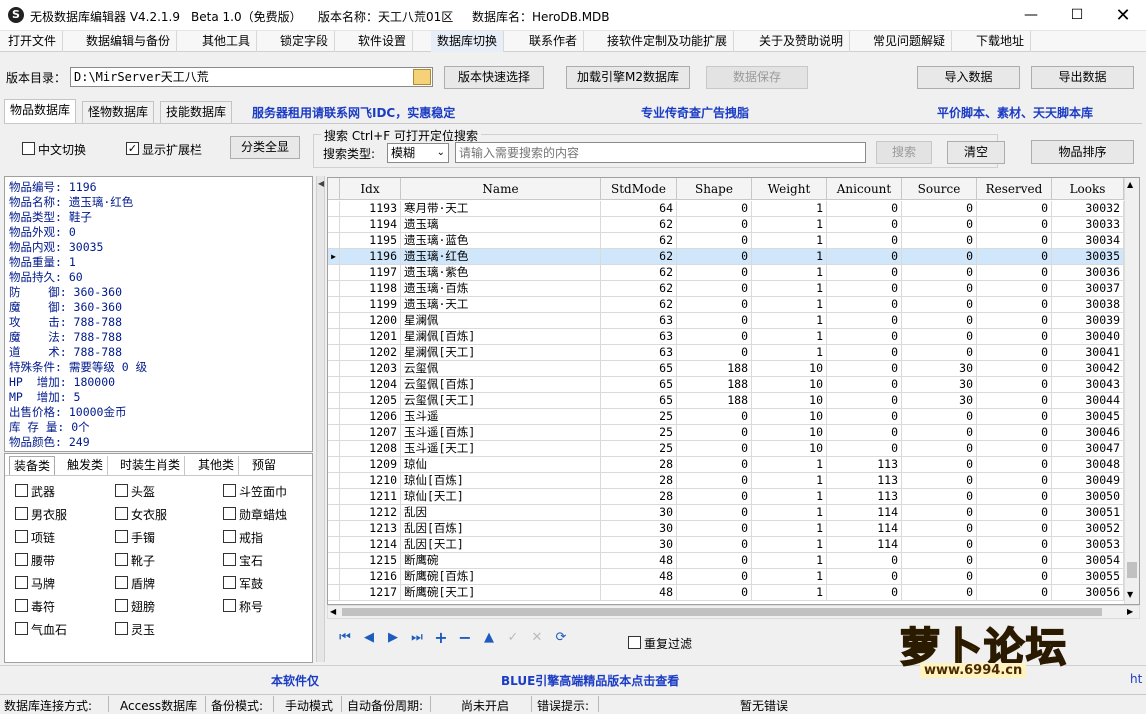 This screenshot has height=714, width=1146. I want to click on cell-looks: 30045, so click(1088, 417).